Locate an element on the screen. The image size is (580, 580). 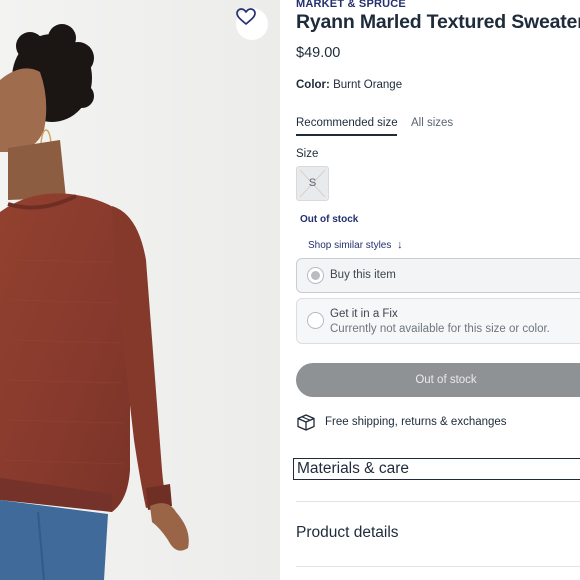
purchase-option-buy: Buy this item is located at coordinates (438, 275).